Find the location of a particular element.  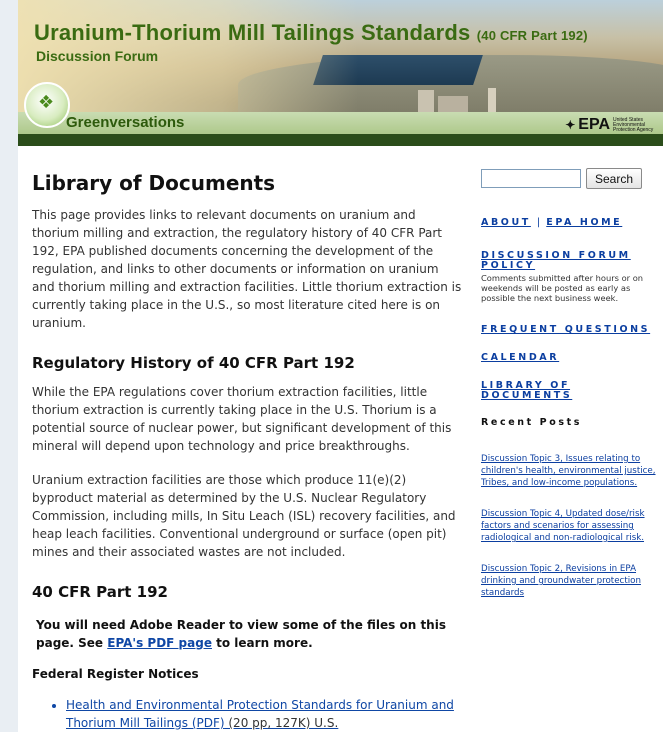

section-heading-40cfr: 40 CFR Part 192 is located at coordinates (100, 592).